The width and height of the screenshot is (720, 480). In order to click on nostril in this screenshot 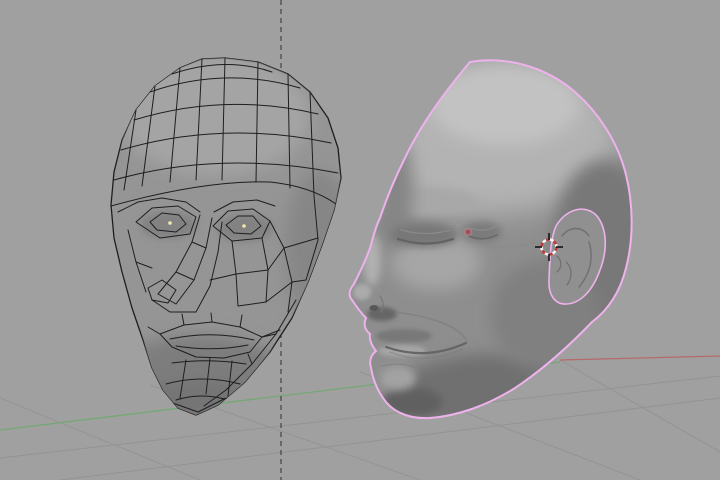, I will do `click(374, 308)`.